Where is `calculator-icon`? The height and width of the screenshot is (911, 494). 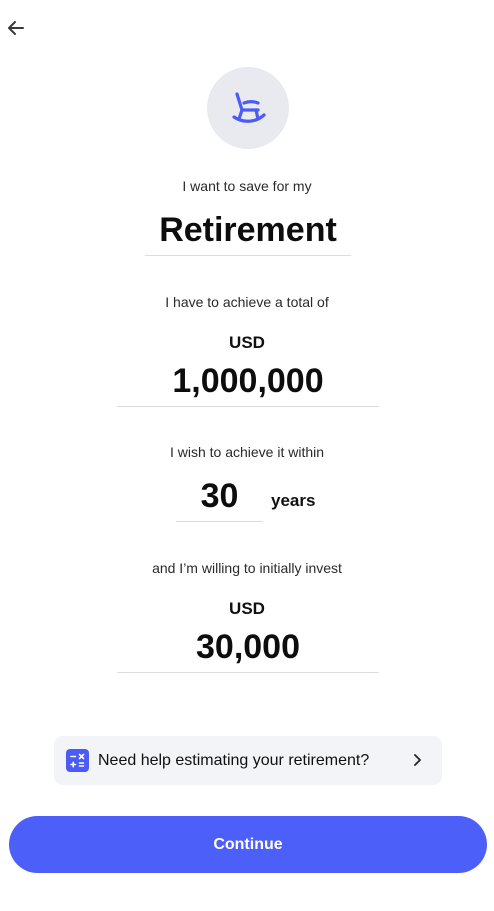
calculator-icon is located at coordinates (77, 760).